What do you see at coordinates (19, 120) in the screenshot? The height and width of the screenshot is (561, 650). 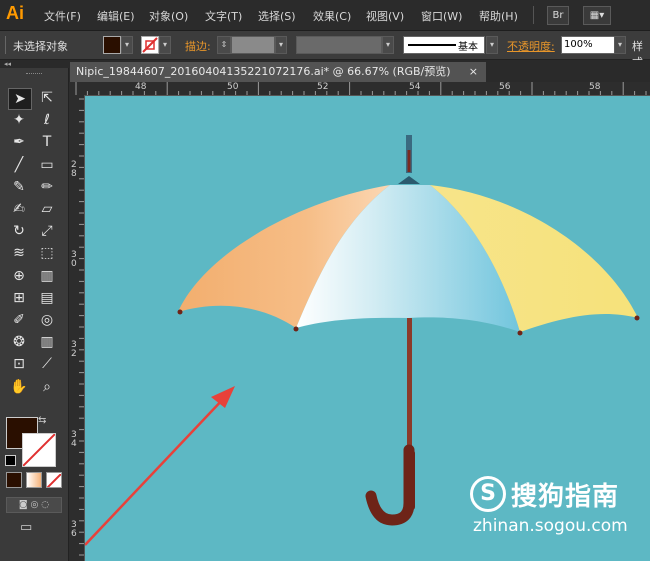 I see `magic-wand-icon: ✦` at bounding box center [19, 120].